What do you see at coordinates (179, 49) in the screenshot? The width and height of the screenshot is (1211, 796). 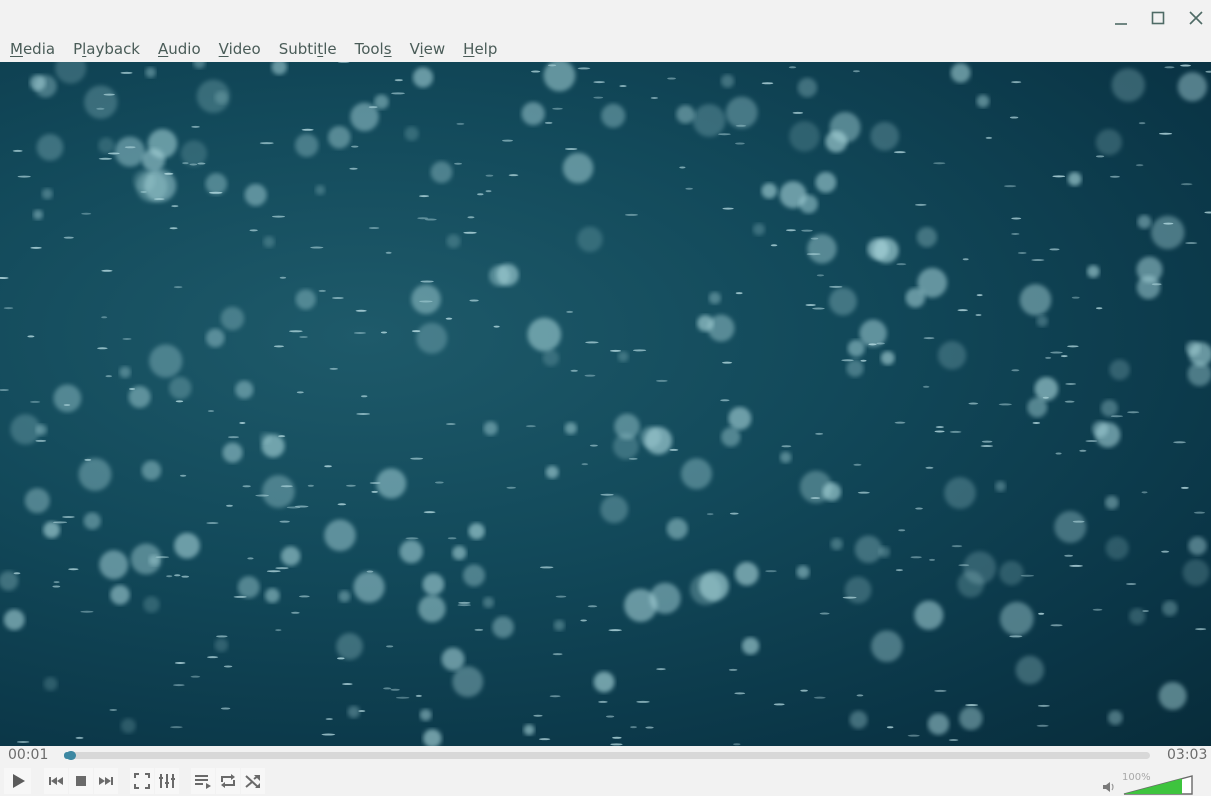 I see `menu-audio: Audio` at bounding box center [179, 49].